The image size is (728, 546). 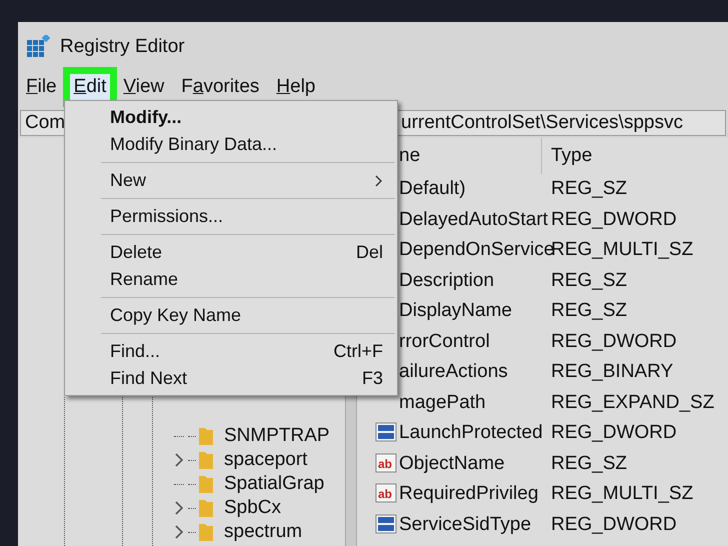 What do you see at coordinates (369, 252) in the screenshot?
I see `shortcut-text: Del` at bounding box center [369, 252].